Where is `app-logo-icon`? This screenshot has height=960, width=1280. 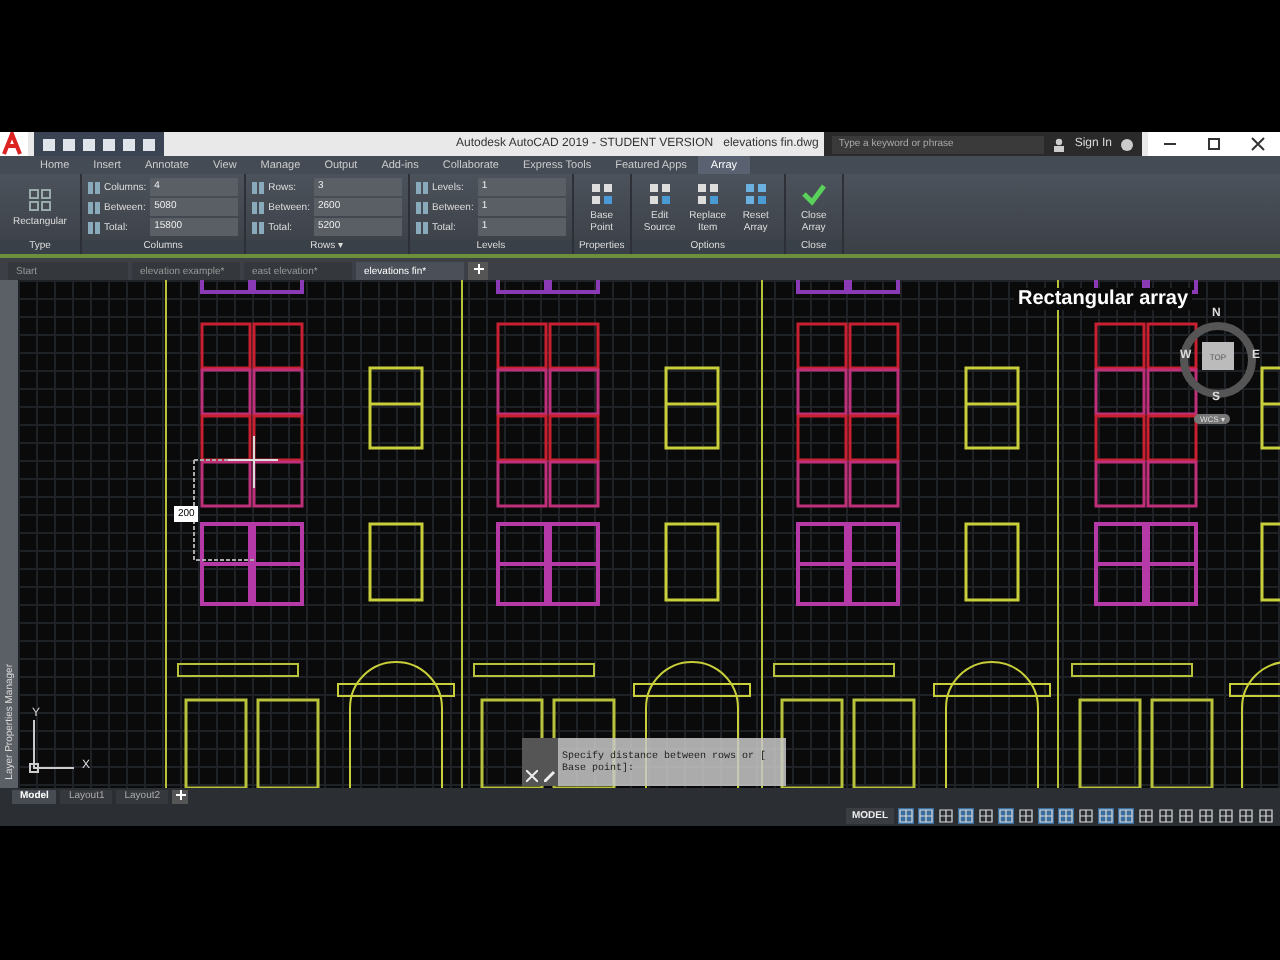 app-logo-icon is located at coordinates (14, 144).